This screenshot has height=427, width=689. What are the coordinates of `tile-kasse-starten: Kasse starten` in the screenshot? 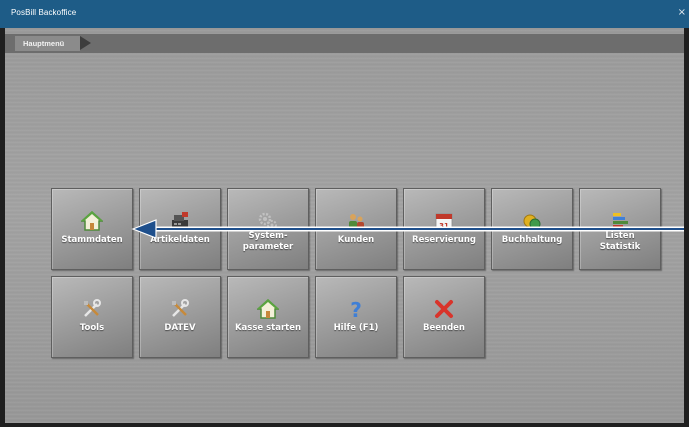 It's located at (268, 317).